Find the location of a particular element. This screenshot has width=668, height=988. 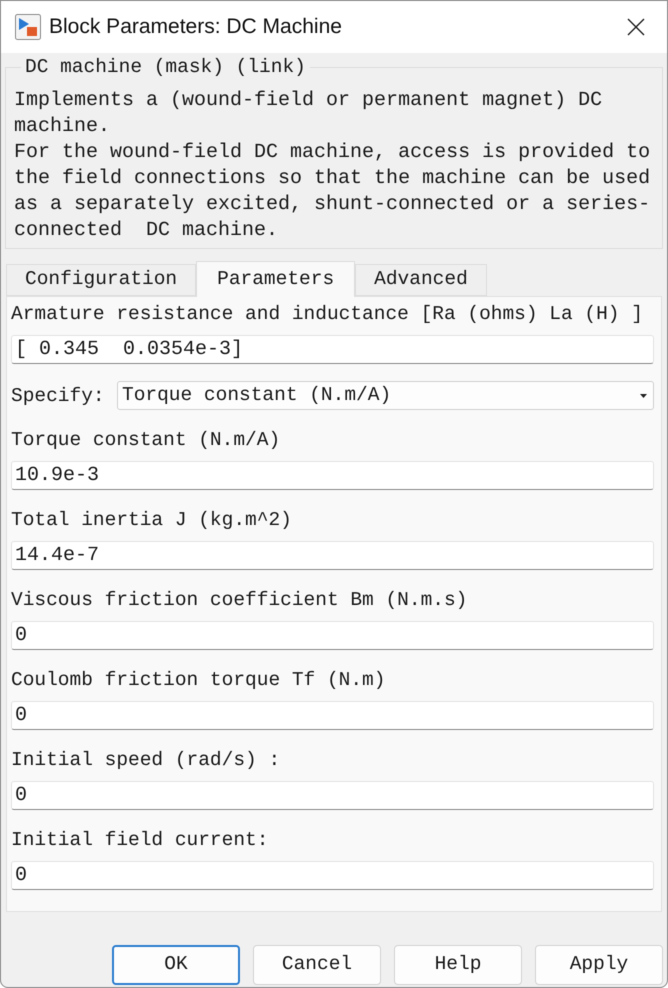

close-icon is located at coordinates (636, 27).